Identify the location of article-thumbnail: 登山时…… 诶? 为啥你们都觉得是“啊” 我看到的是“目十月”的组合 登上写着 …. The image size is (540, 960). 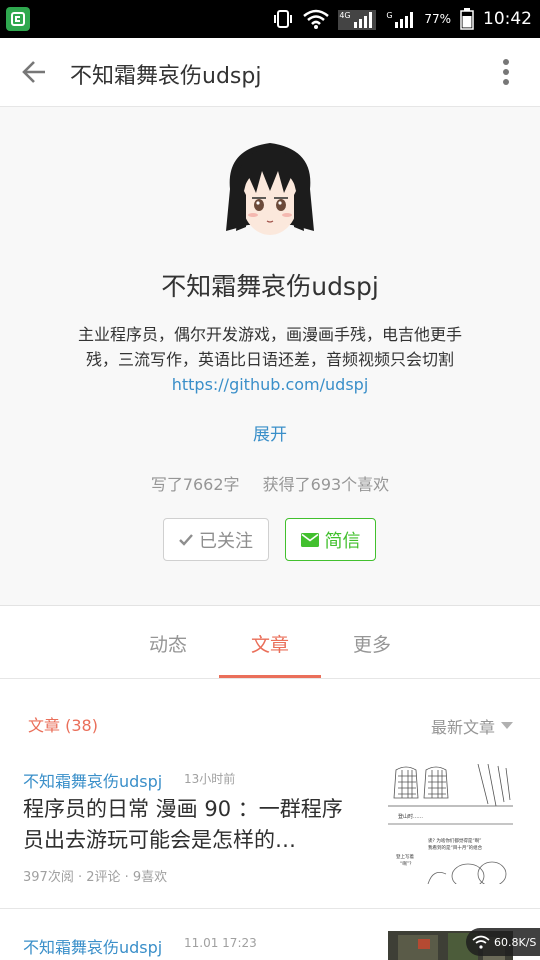
(450, 824).